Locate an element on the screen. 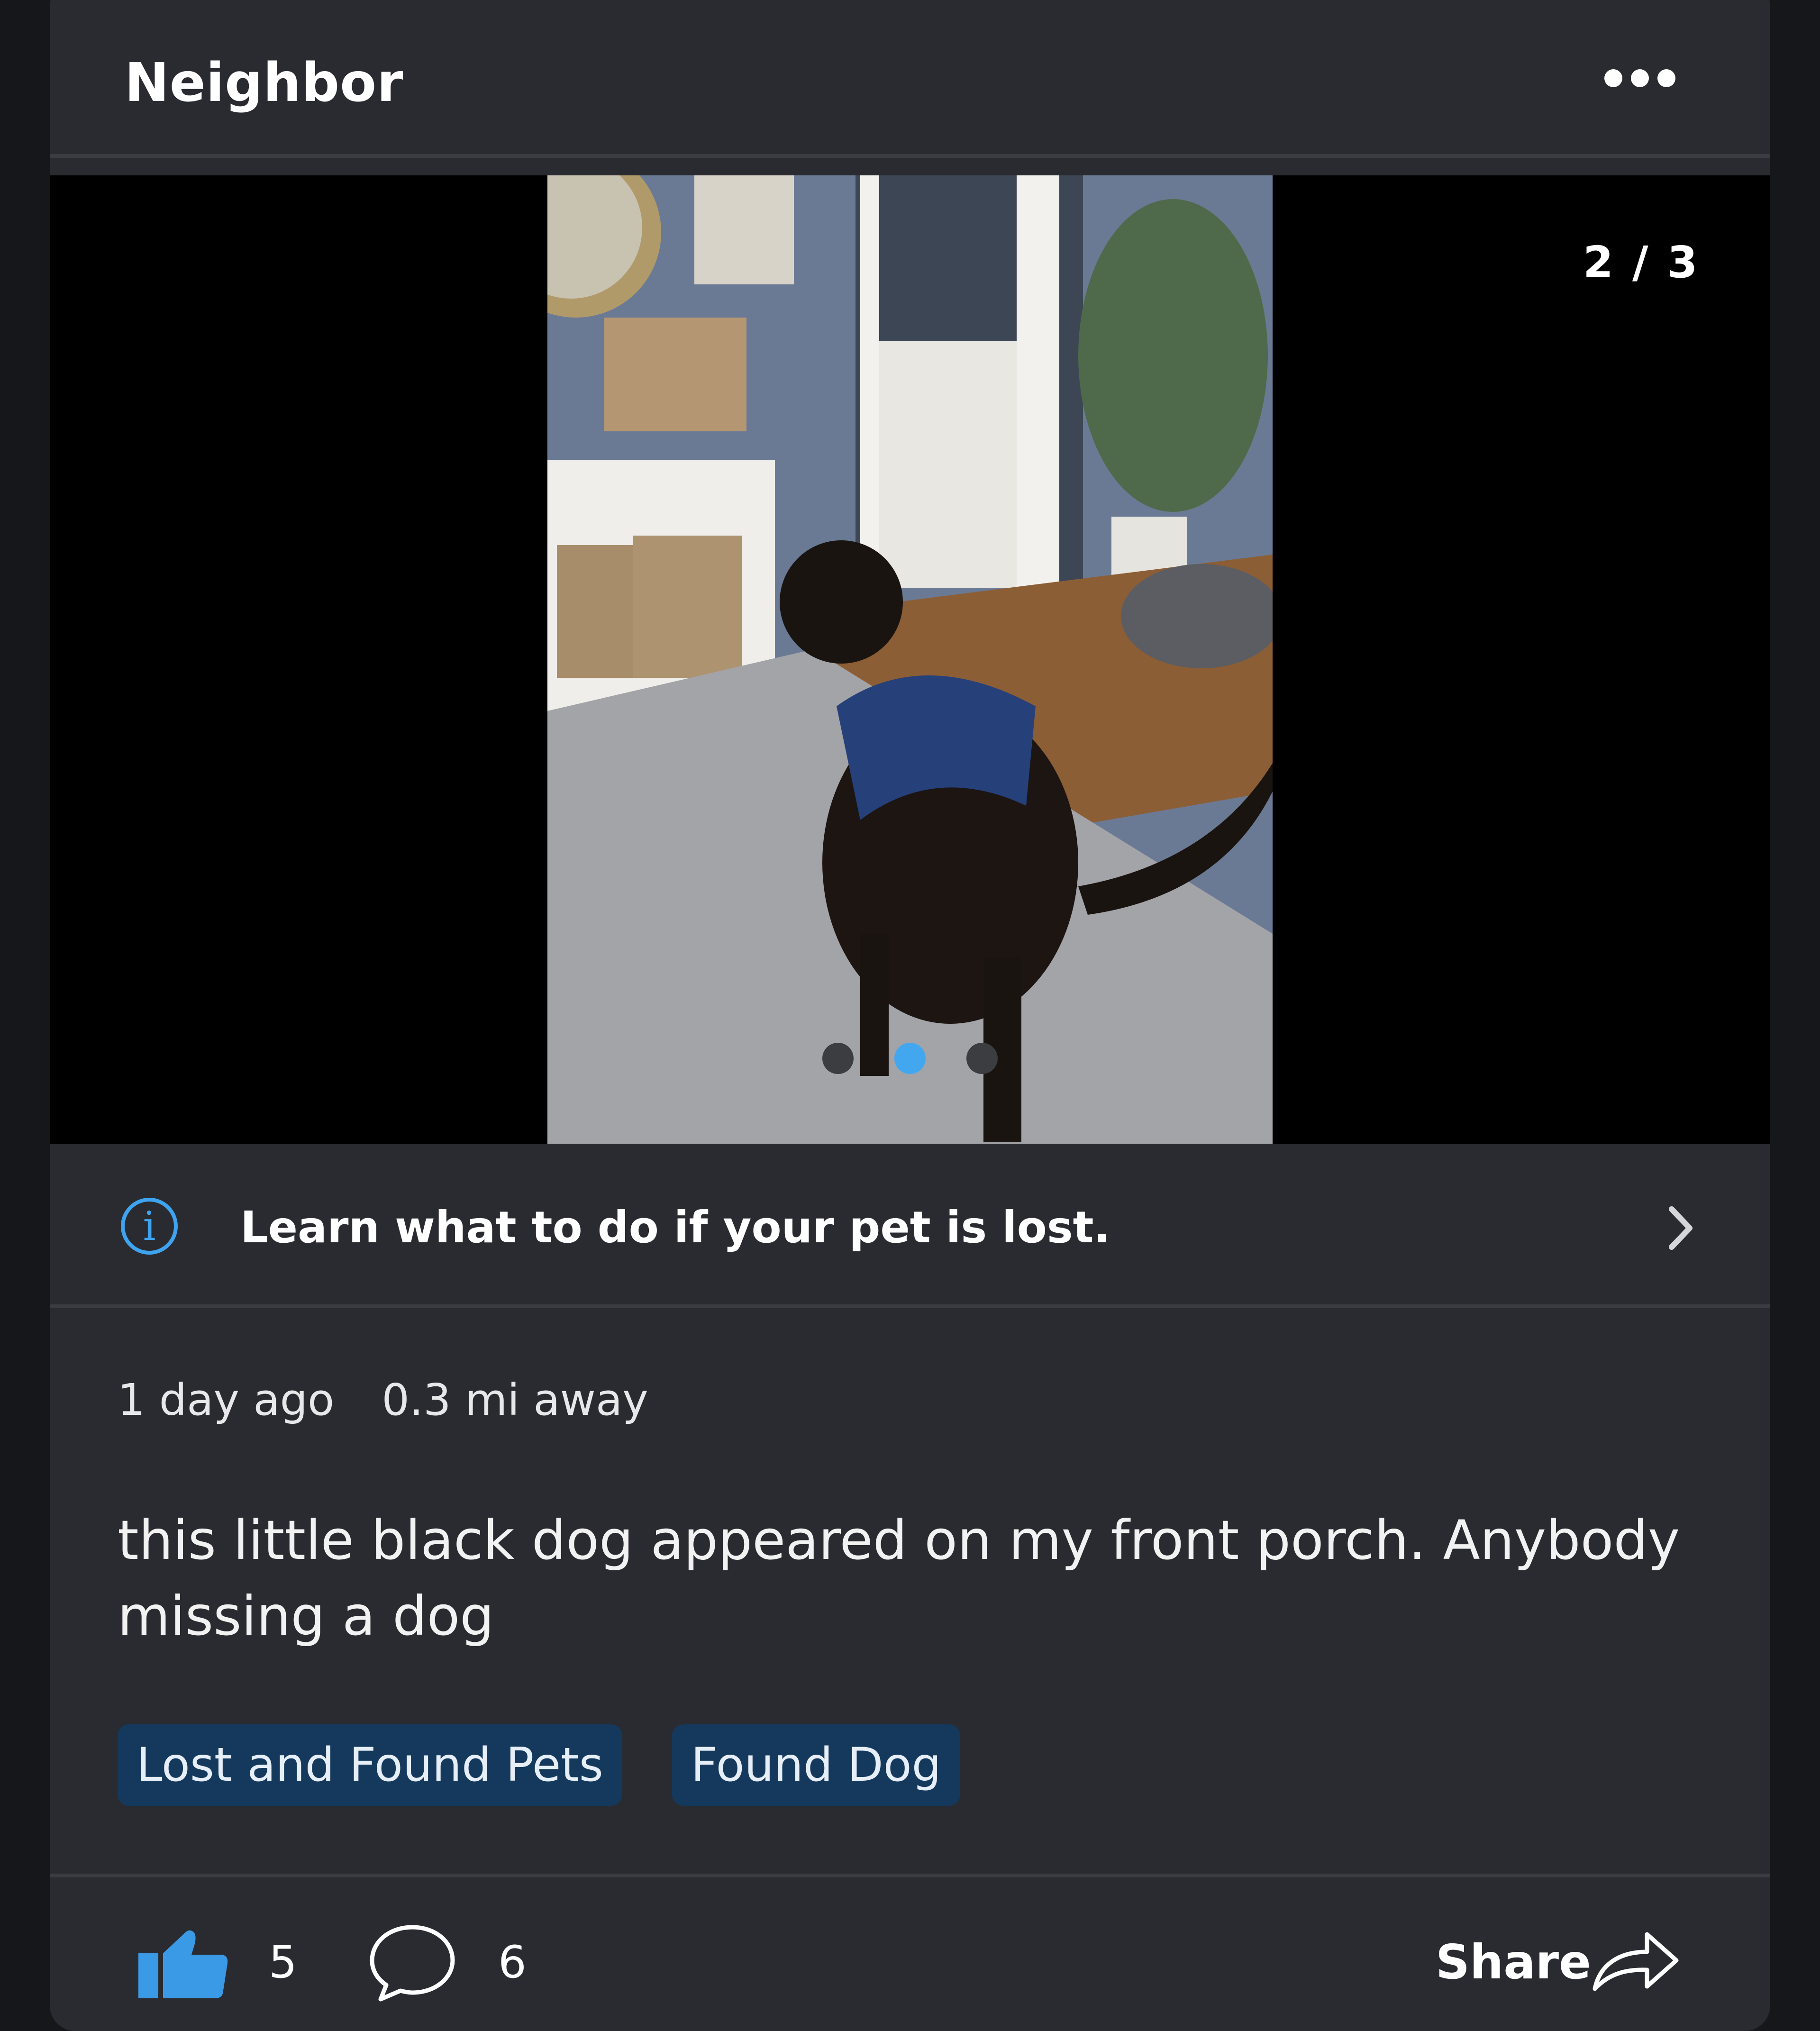  share-arrow-icon is located at coordinates (1635, 1960).